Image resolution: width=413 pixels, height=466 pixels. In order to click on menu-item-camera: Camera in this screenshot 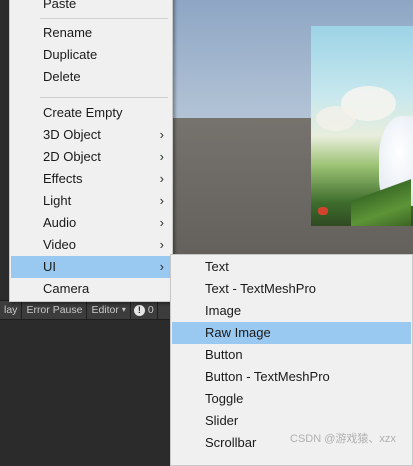, I will do `click(91, 289)`.